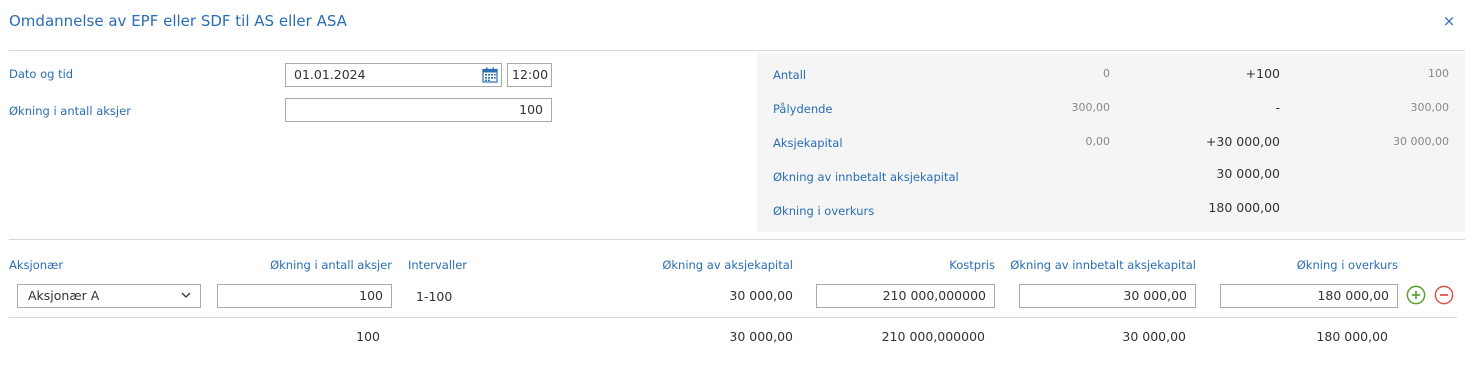 This screenshot has height=377, width=1474. Describe the element at coordinates (1444, 295) in the screenshot. I see `minus-circle-icon` at that location.